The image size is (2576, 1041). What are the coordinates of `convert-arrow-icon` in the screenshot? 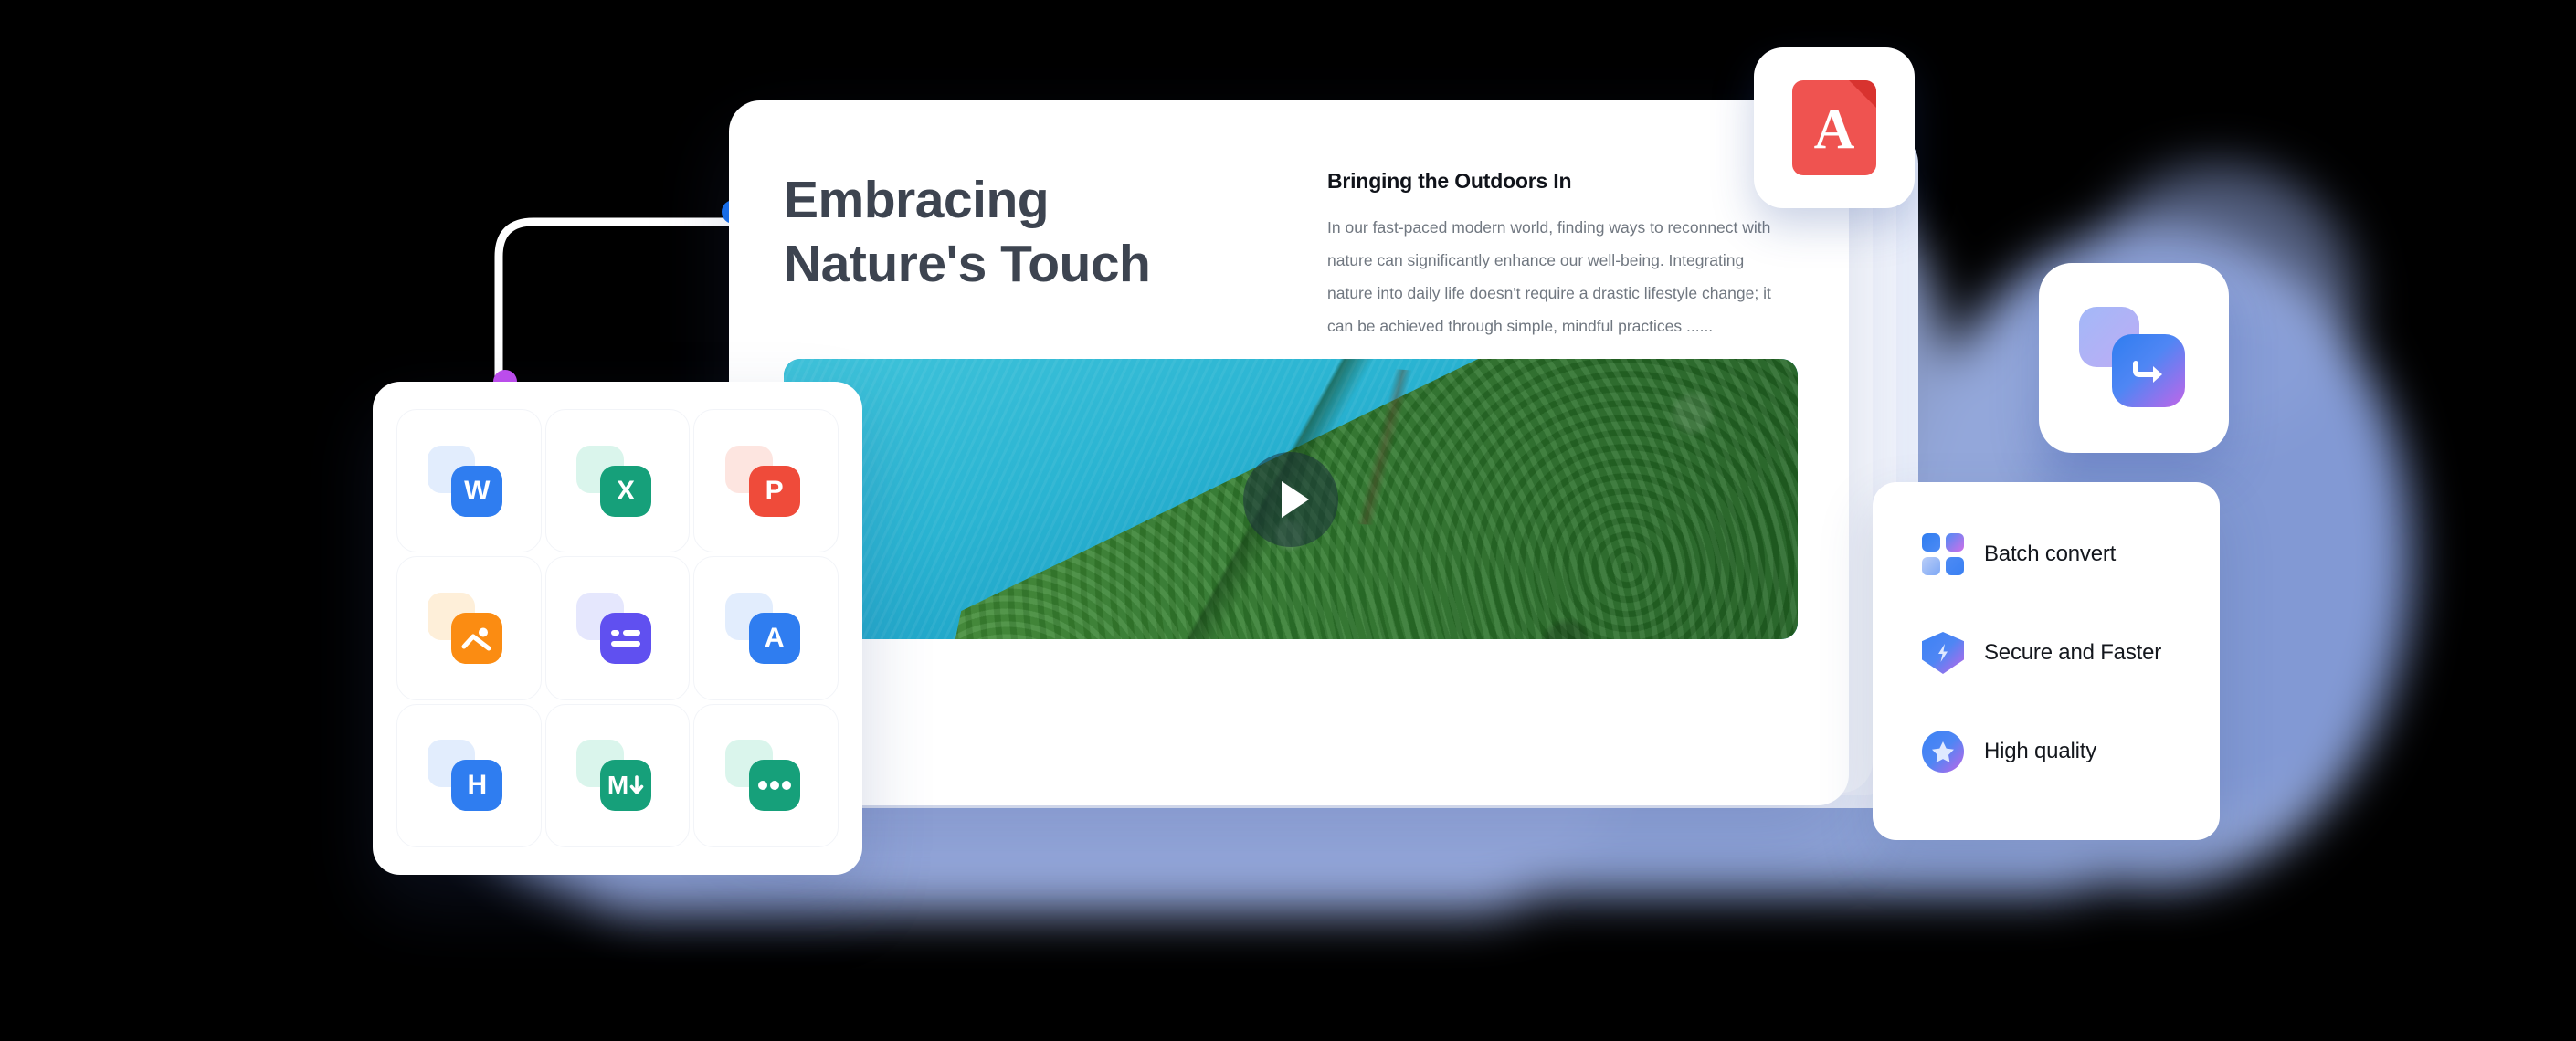 It's located at (2134, 358).